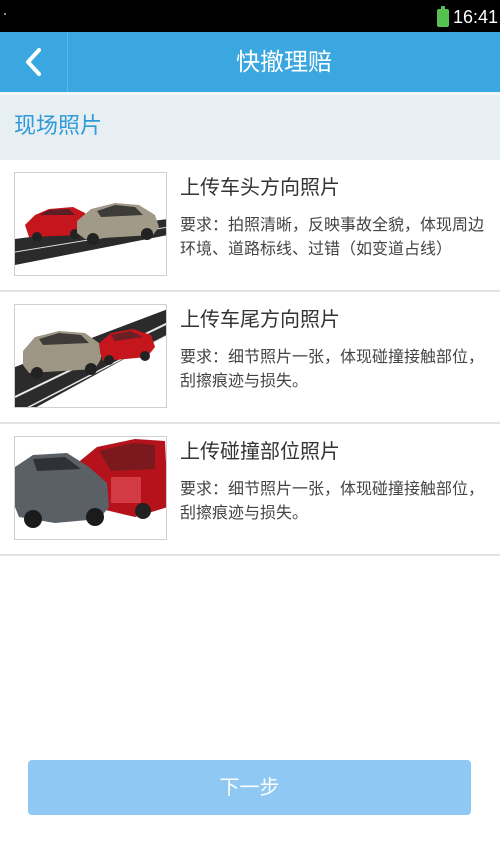 The height and width of the screenshot is (850, 500). What do you see at coordinates (90, 224) in the screenshot?
I see `front-collision-photo` at bounding box center [90, 224].